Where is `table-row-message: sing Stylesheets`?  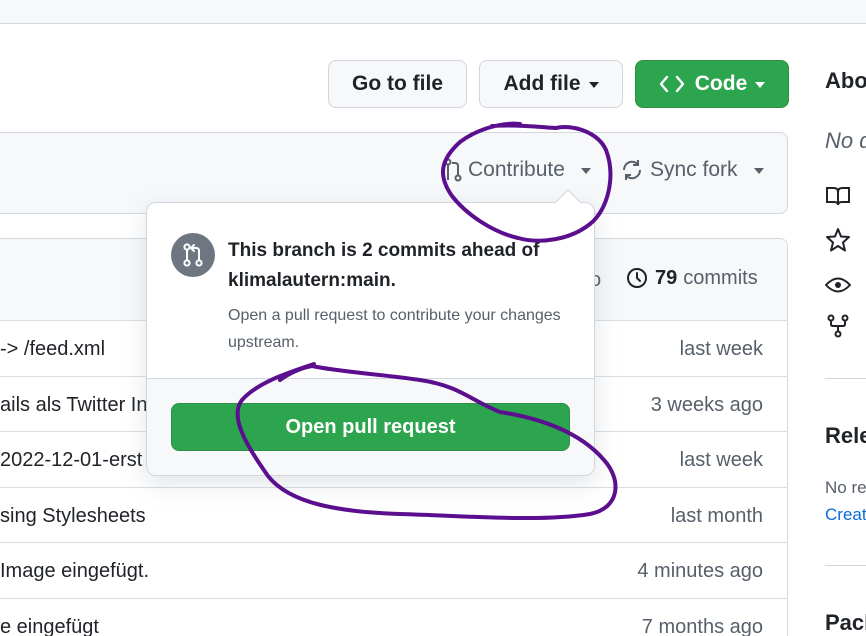 table-row-message: sing Stylesheets is located at coordinates (73, 516).